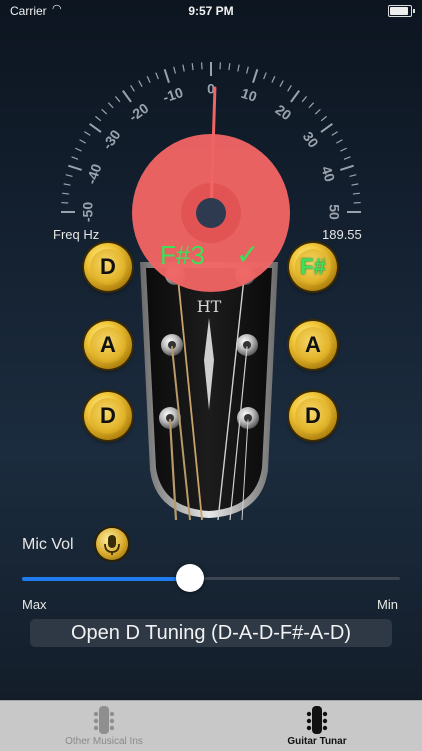  Describe the element at coordinates (249, 95) in the screenshot. I see `scale-label: 10` at that location.